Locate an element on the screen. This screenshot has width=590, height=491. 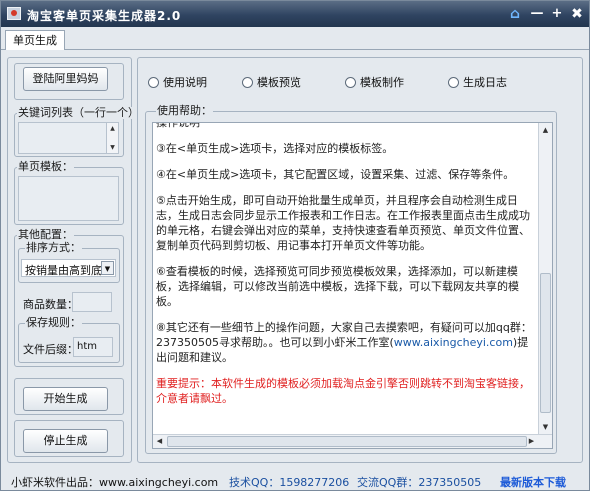
template-group: 单页模板： is located at coordinates (69, 193).